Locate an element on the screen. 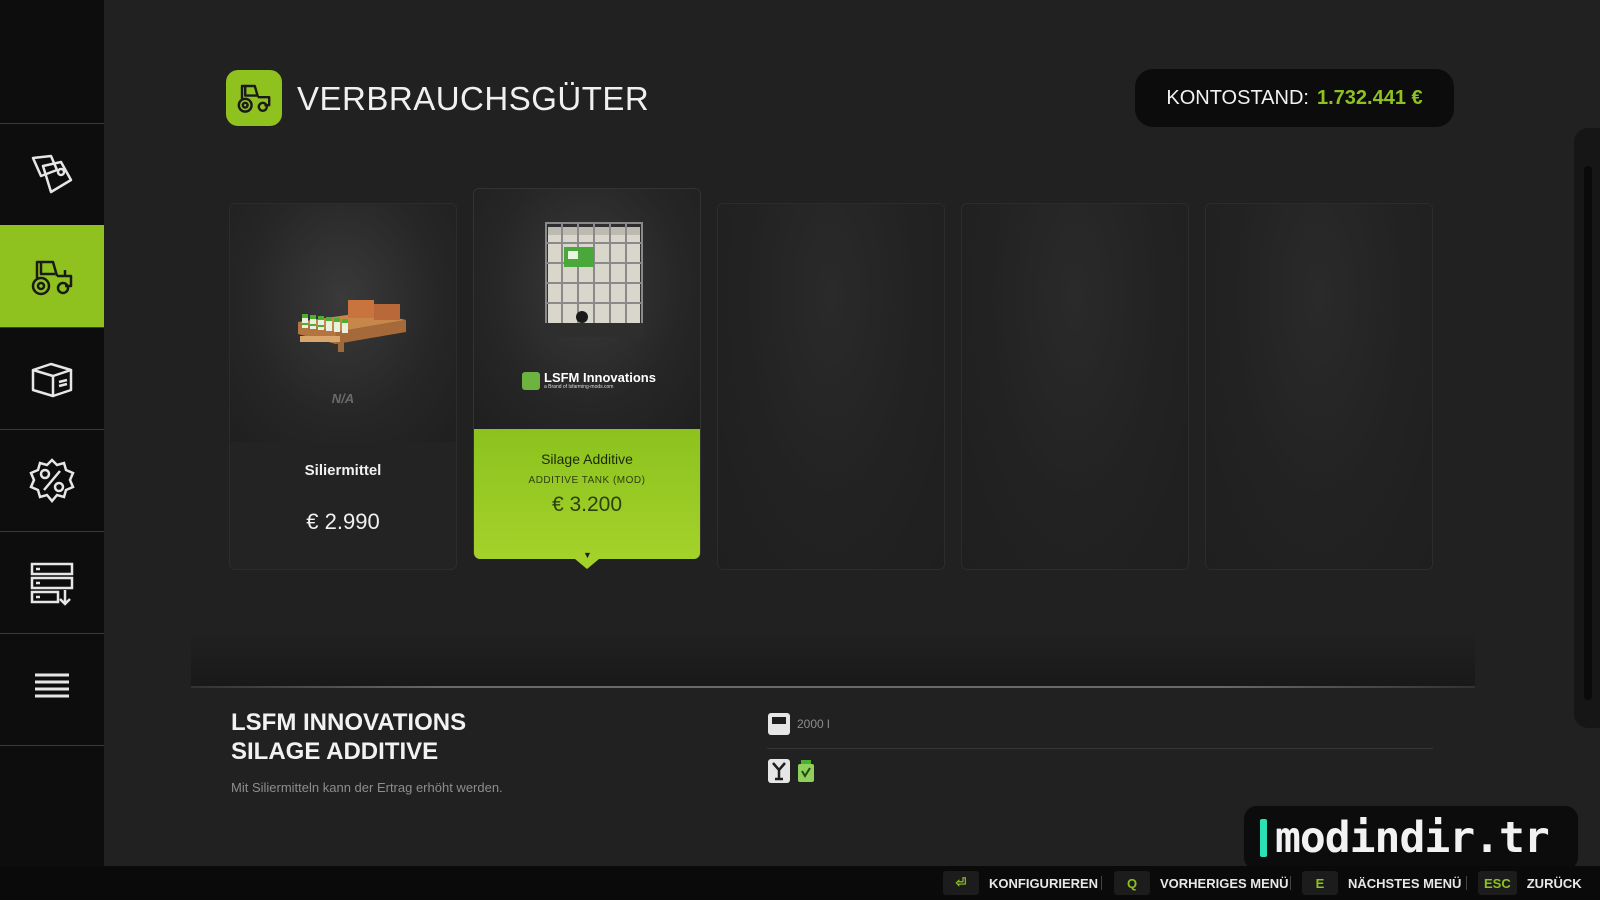 This screenshot has height=900, width=1600. watermark-bar is located at coordinates (1263, 838).